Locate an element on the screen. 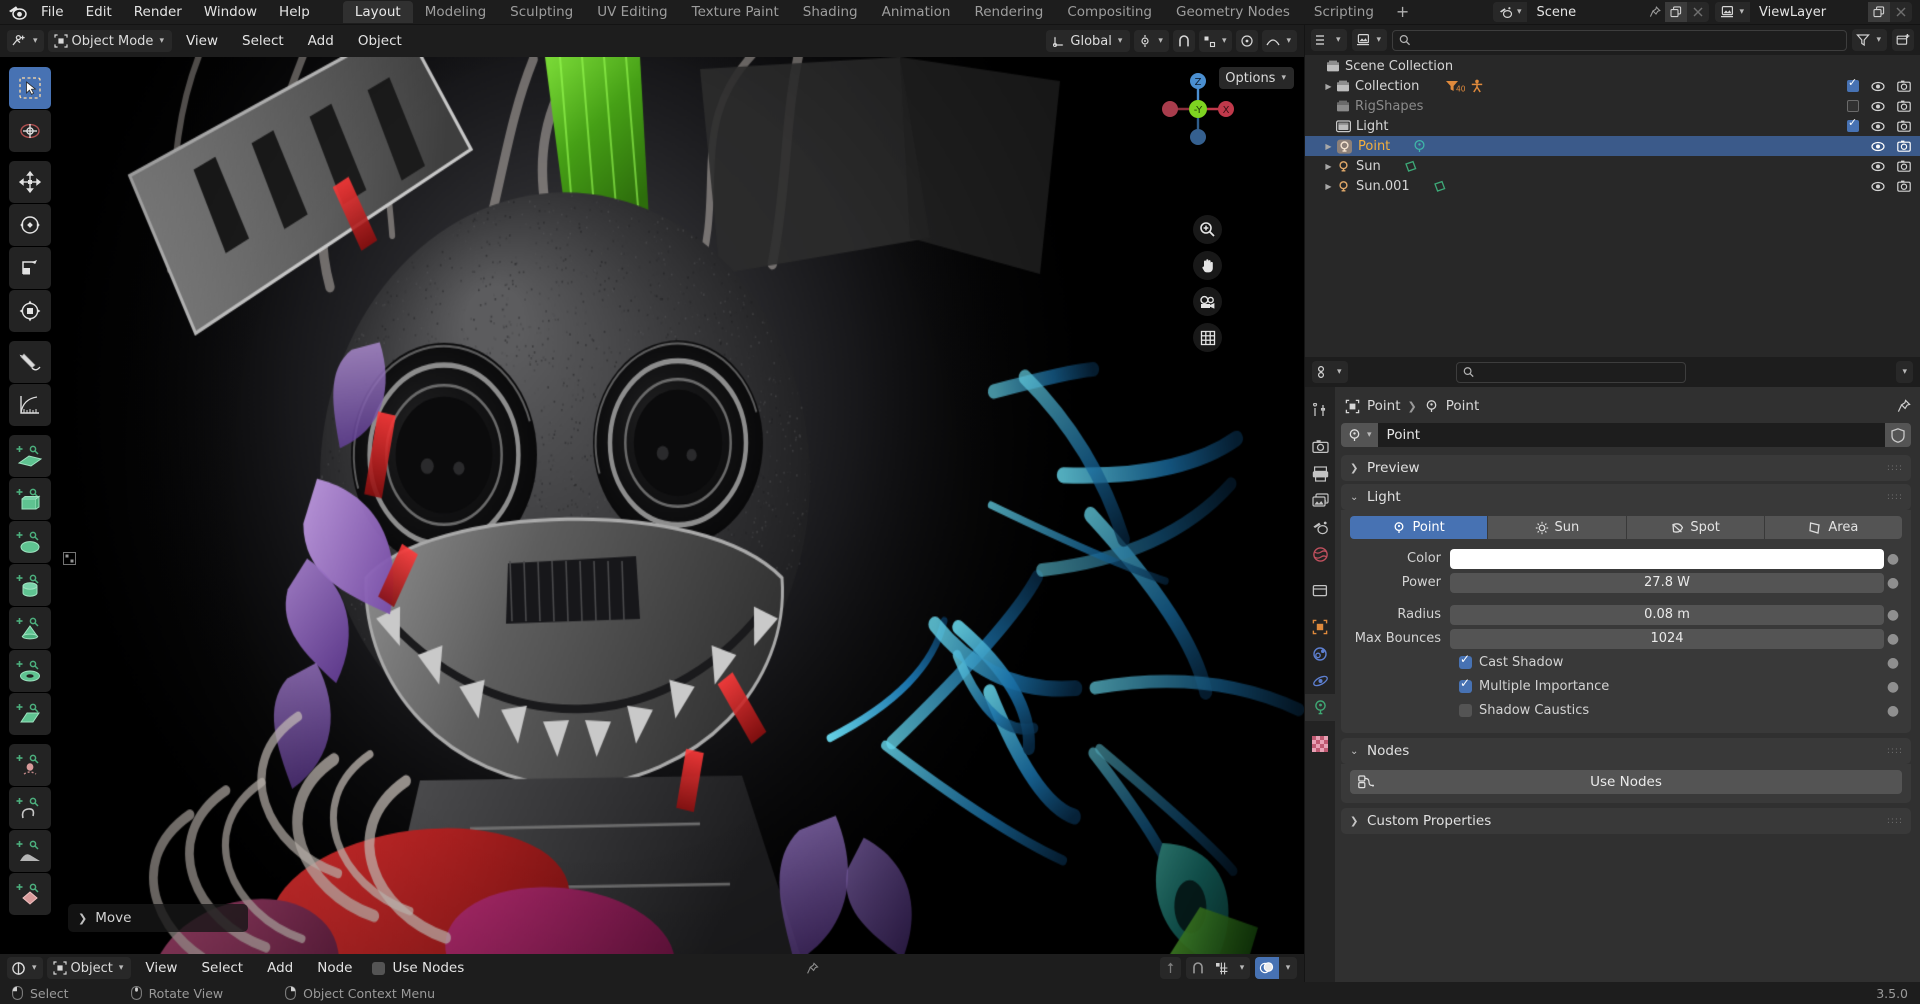 This screenshot has height=1004, width=1920. multiple-importance-checkbox is located at coordinates (1465, 684).